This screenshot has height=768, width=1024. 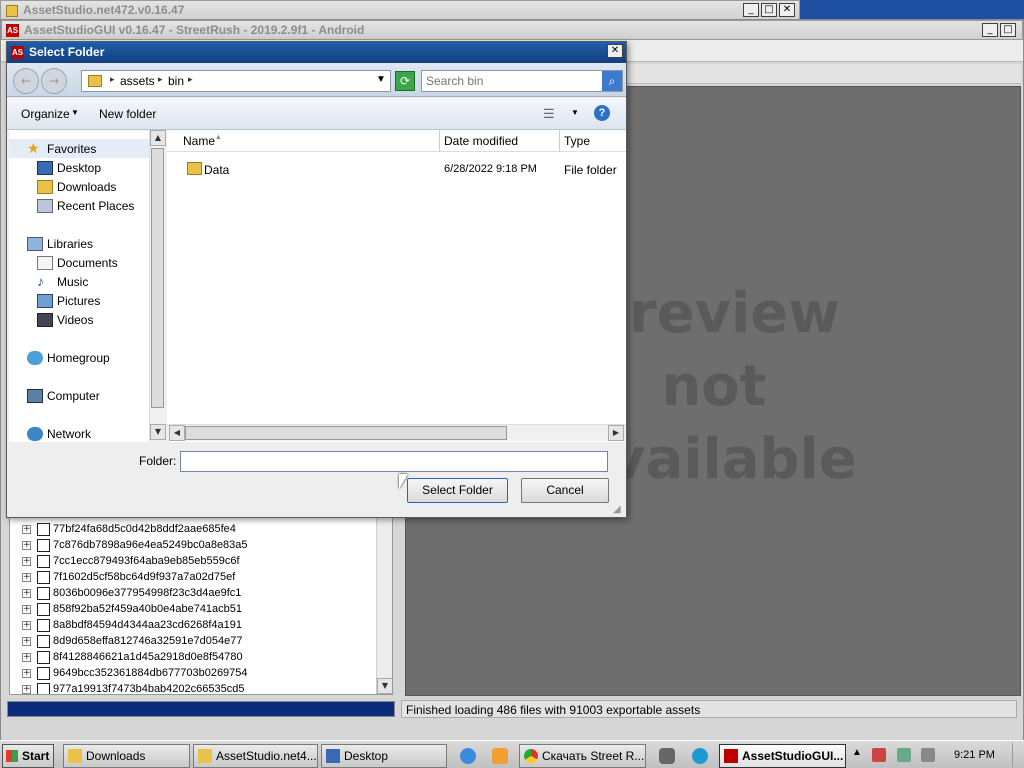 What do you see at coordinates (612, 81) in the screenshot?
I see `search-icon: ⌕` at bounding box center [612, 81].